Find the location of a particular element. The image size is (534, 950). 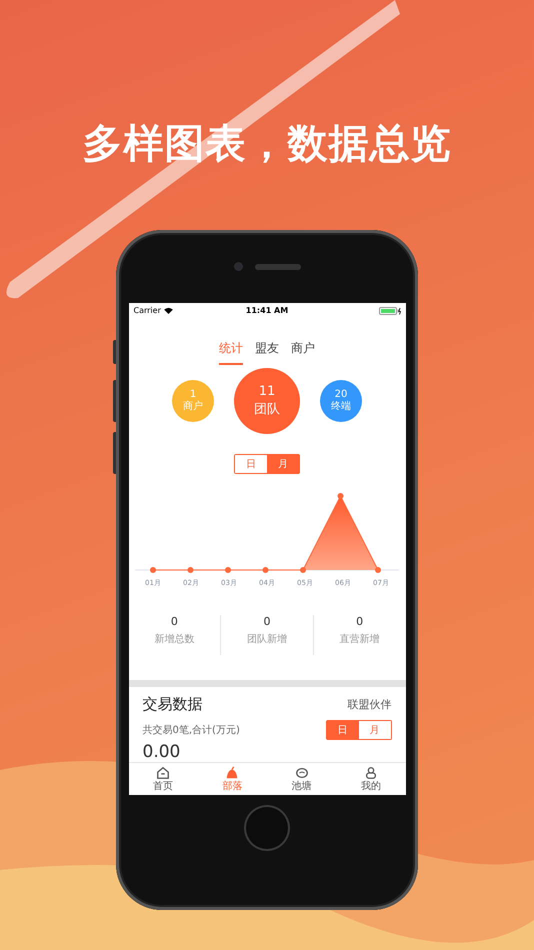

tent-icon is located at coordinates (232, 773).